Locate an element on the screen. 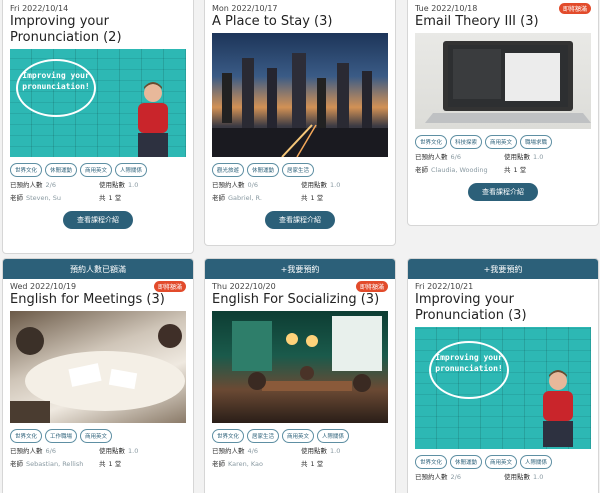 Image resolution: width=600 pixels, height=493 pixels. info-row: 已預約人數 2/6 使用點數 1.0 is located at coordinates (98, 185).